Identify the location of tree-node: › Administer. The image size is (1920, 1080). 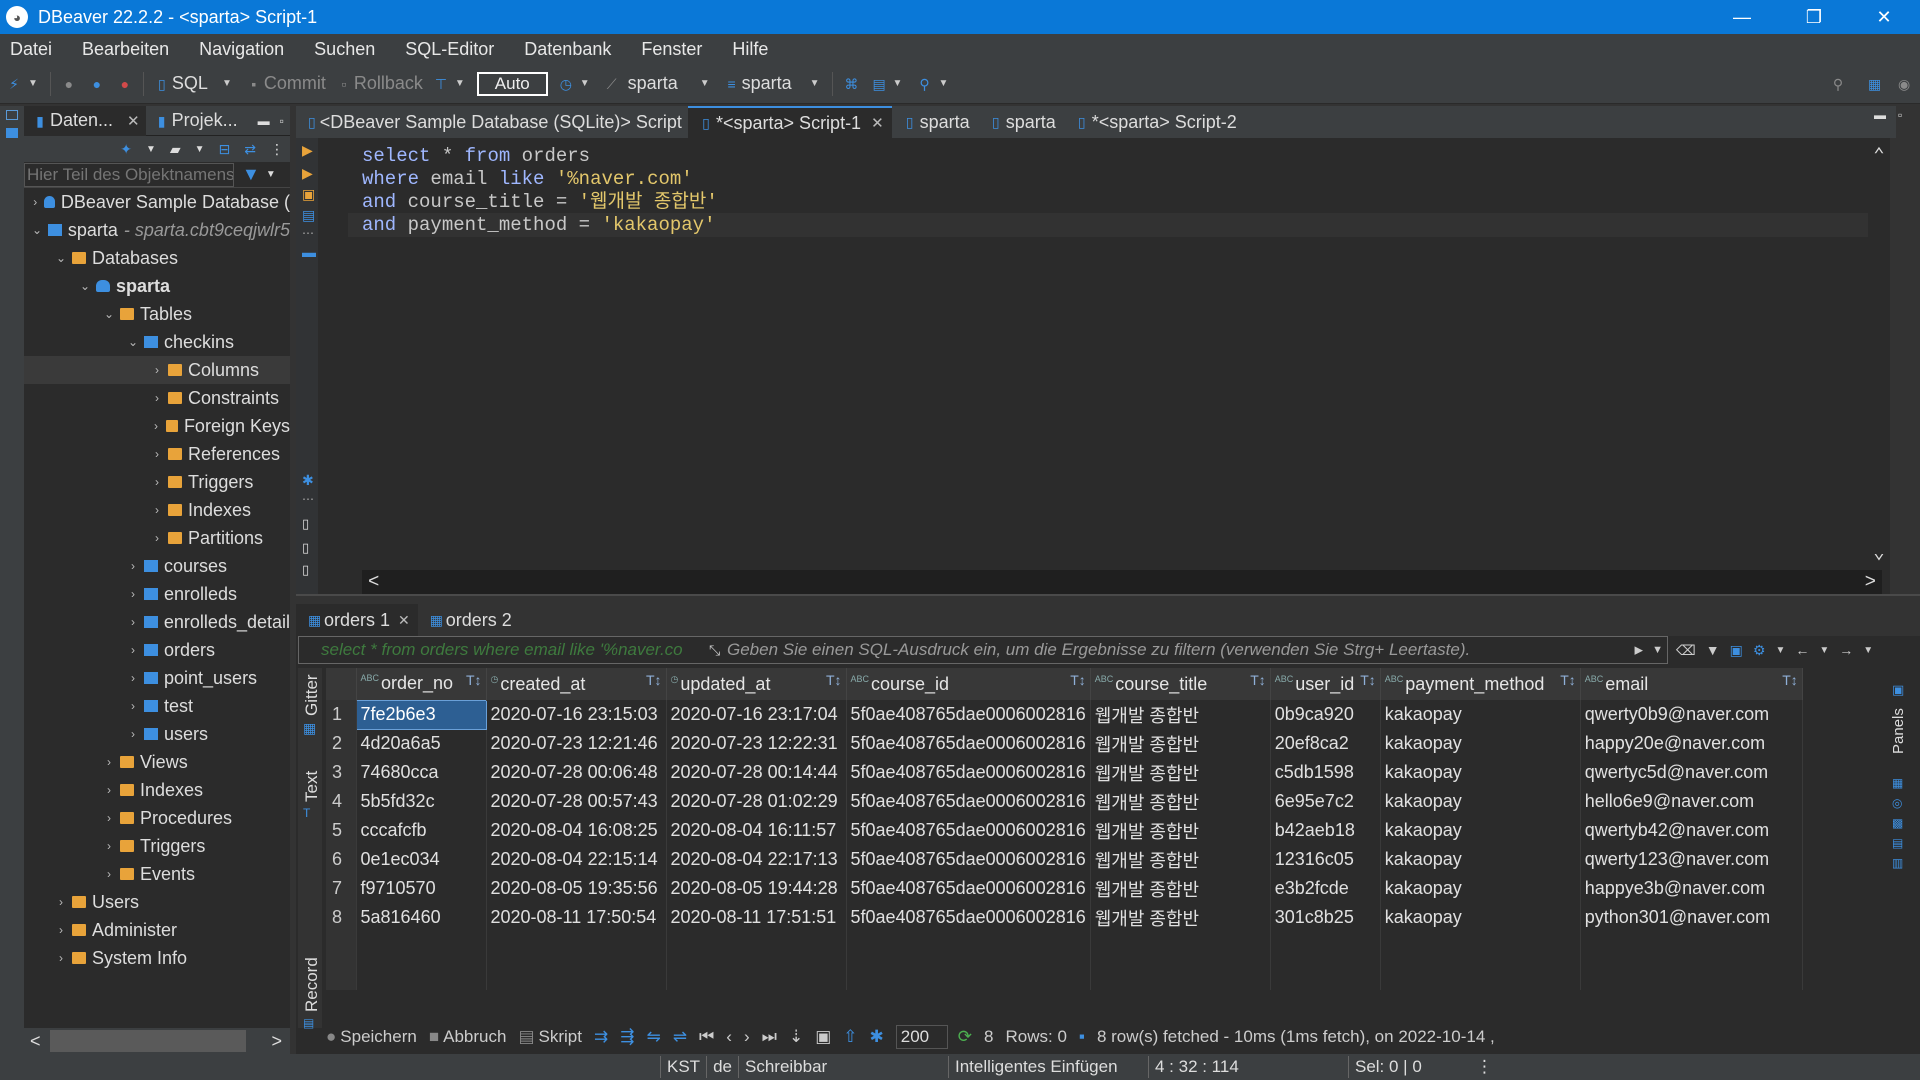
(157, 930).